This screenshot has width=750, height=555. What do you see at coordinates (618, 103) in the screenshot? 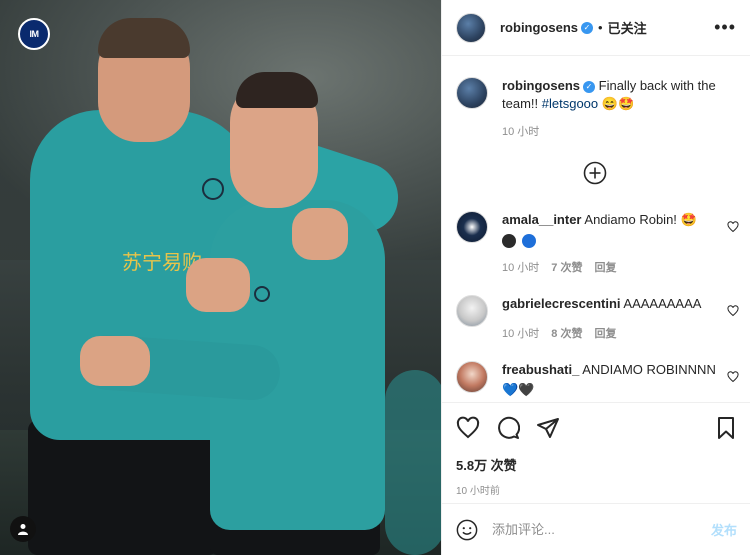
I see `caption-emojis: 😄🤩` at bounding box center [618, 103].